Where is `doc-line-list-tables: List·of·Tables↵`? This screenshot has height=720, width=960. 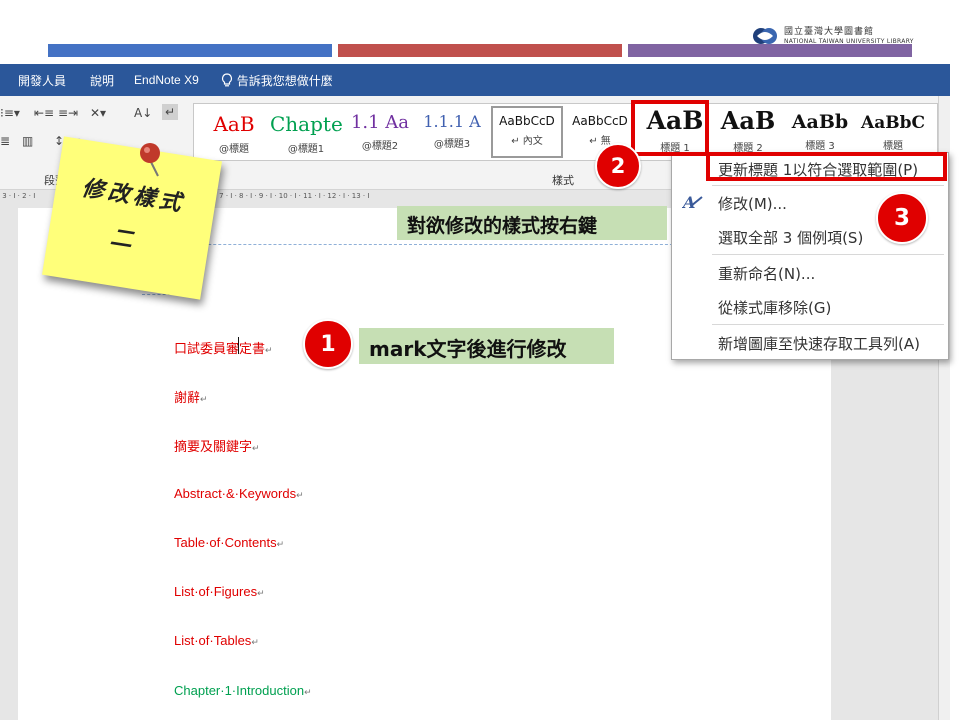
doc-line-list-tables: List·of·Tables↵ is located at coordinates (216, 640).